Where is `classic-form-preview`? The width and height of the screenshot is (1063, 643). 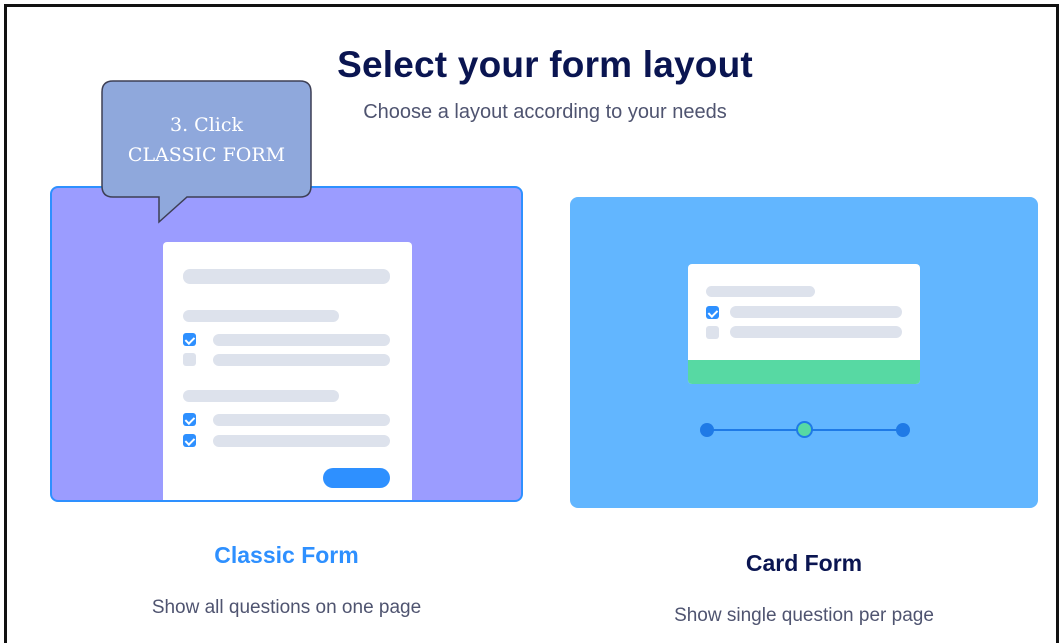 classic-form-preview is located at coordinates (287, 371).